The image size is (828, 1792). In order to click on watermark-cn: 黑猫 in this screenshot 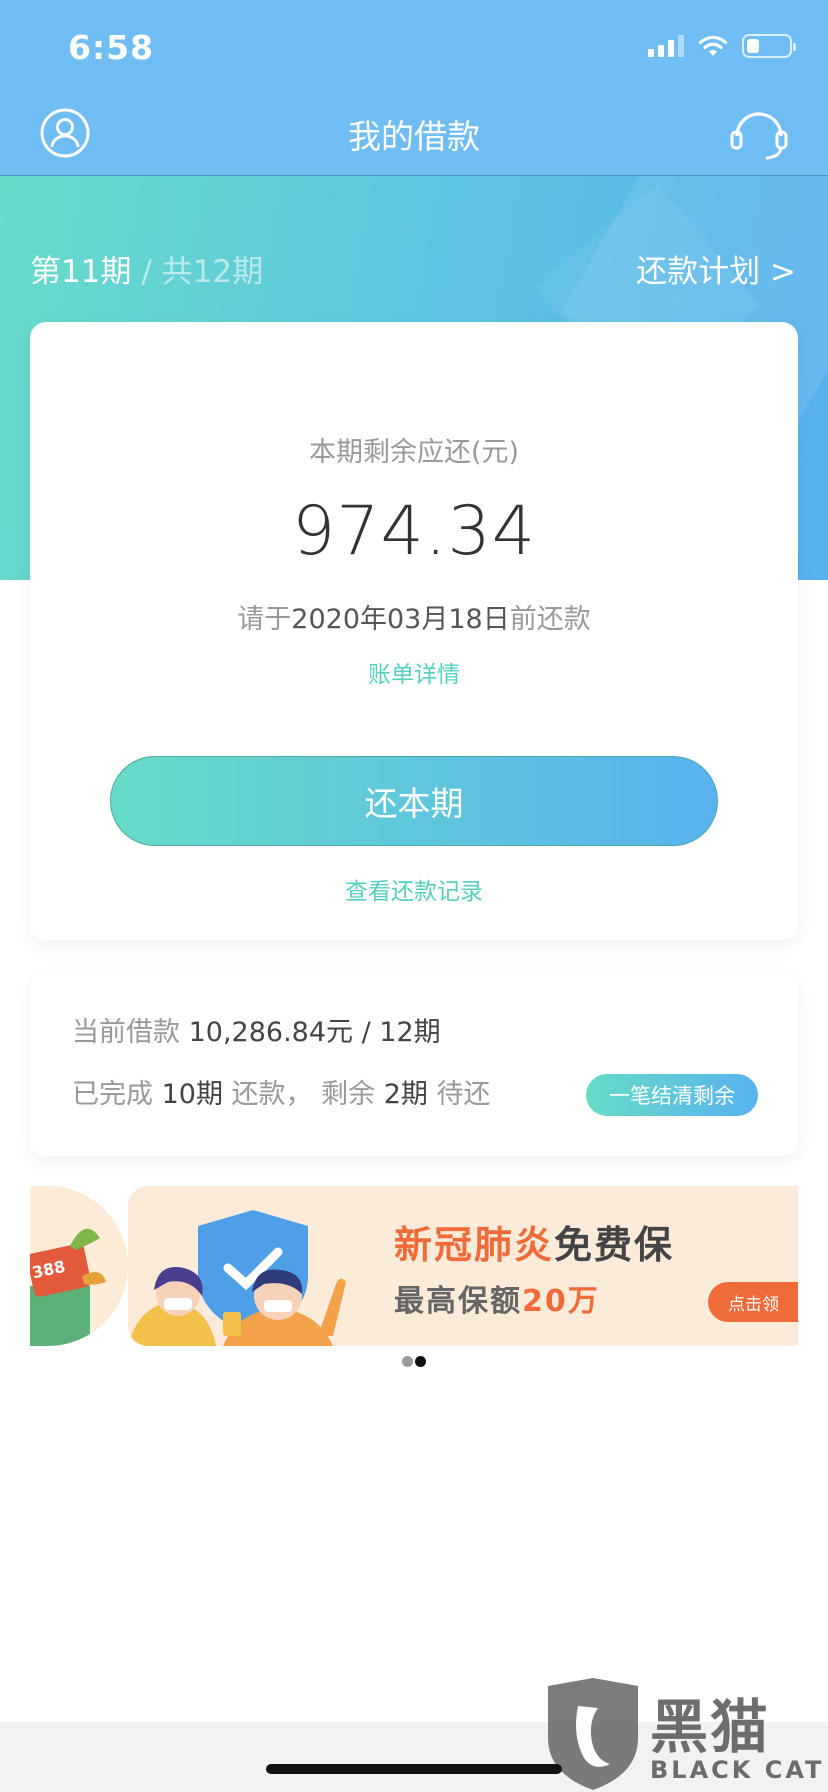, I will do `click(710, 1727)`.